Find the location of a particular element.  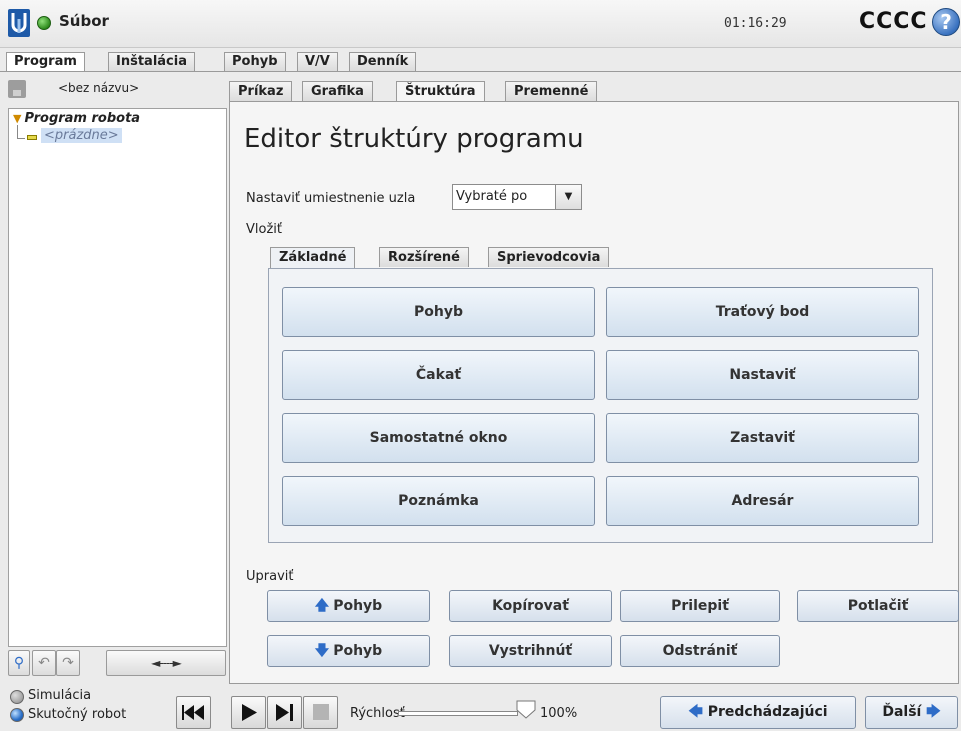

move-node-button: ◄----► is located at coordinates (166, 663).